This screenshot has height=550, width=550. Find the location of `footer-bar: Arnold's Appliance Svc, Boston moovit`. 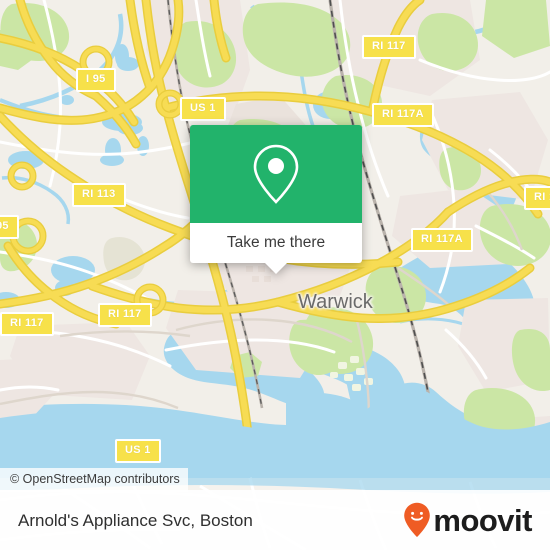

footer-bar: Arnold's Appliance Svc, Boston moovit is located at coordinates (275, 520).